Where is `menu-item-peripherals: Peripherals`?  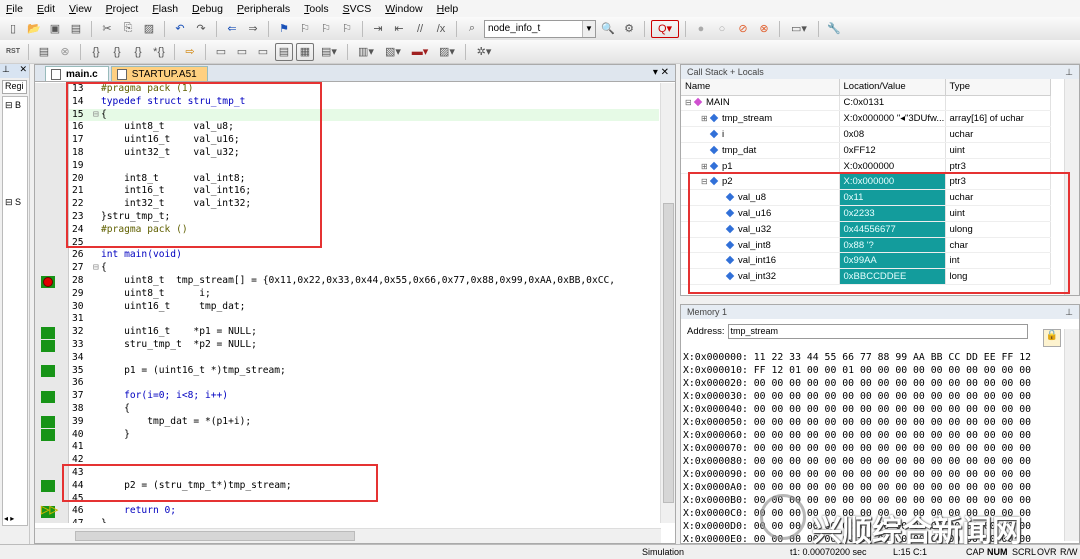
menu-item-peripherals: Peripherals is located at coordinates (263, 9).